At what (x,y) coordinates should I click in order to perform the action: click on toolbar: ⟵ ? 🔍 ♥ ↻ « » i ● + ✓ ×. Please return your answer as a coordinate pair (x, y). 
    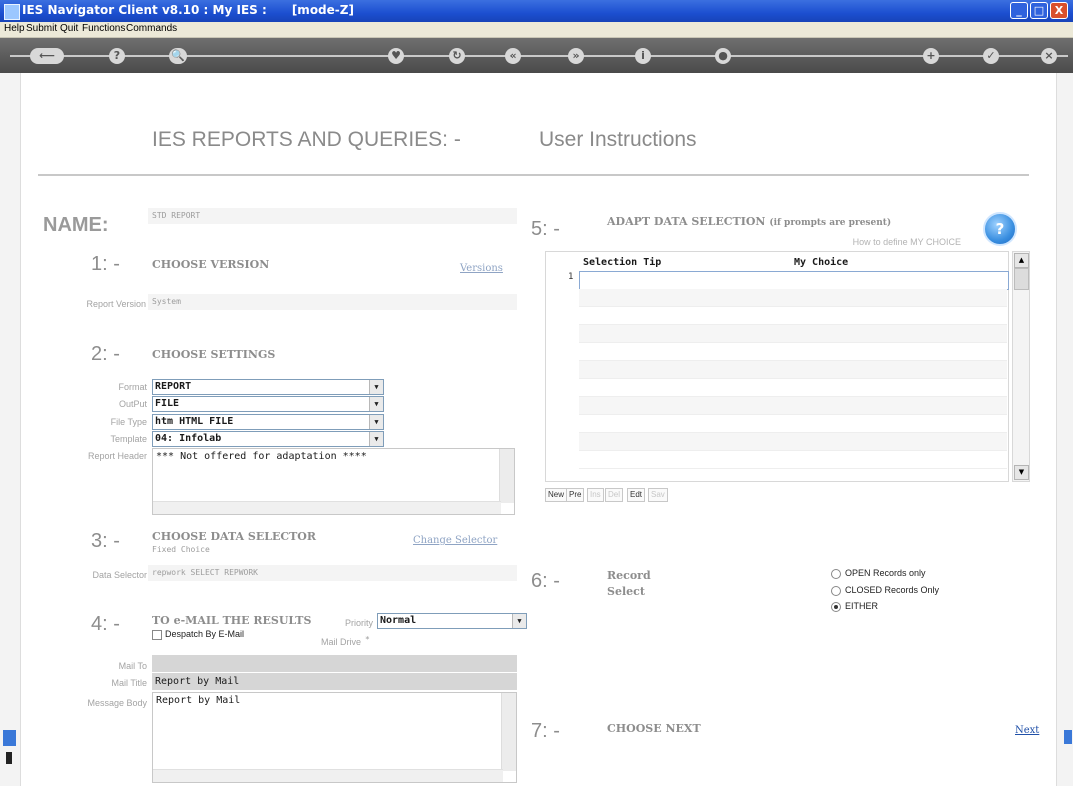
    Looking at the image, I should click on (536, 55).